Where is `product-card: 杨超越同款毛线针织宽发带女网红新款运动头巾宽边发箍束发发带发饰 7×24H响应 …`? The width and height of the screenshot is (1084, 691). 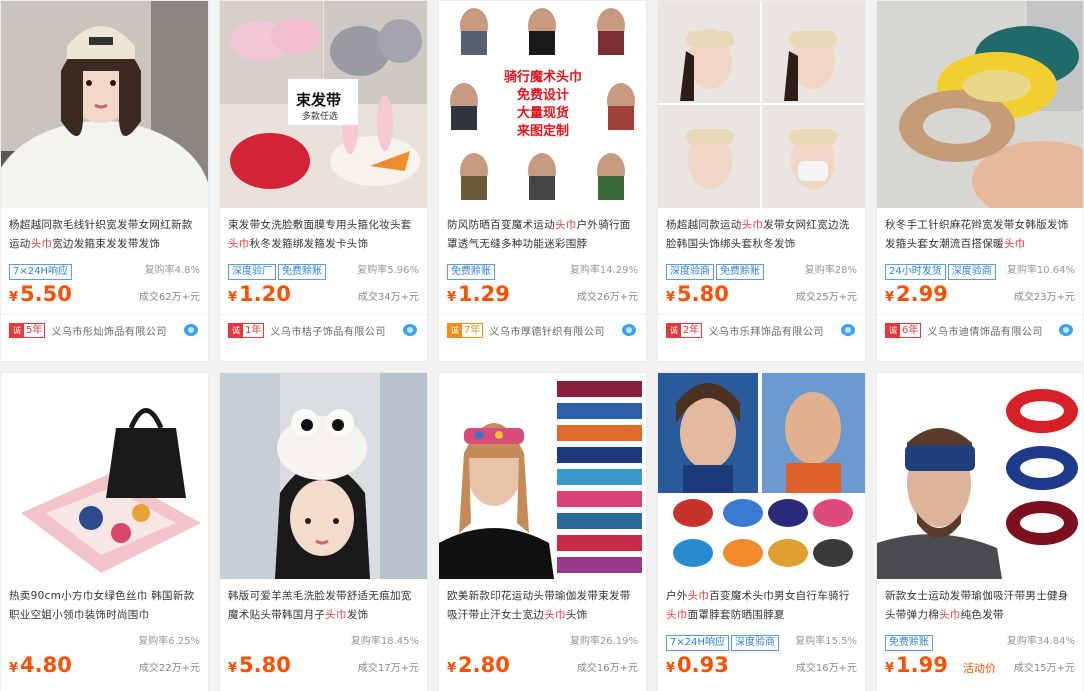
product-card: 杨超越同款毛线针织宽发带女网红新款运动头巾宽边发箍束发发带发饰 7×24H响应 … is located at coordinates (104, 181).